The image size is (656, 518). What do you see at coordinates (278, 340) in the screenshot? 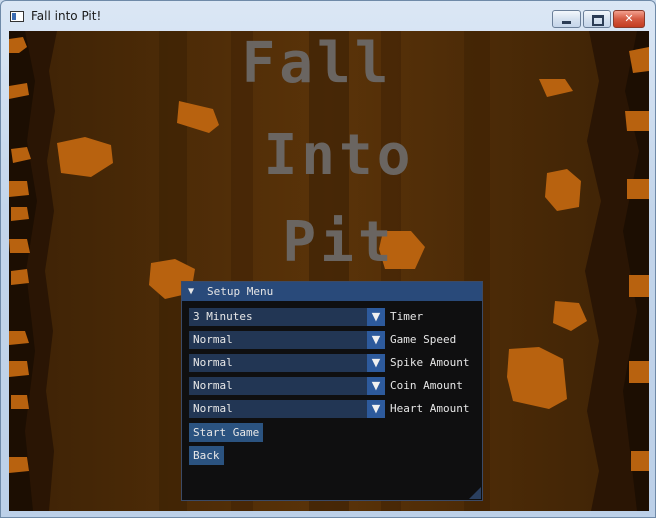
I see `game-speed-dropdown: Normal` at bounding box center [278, 340].